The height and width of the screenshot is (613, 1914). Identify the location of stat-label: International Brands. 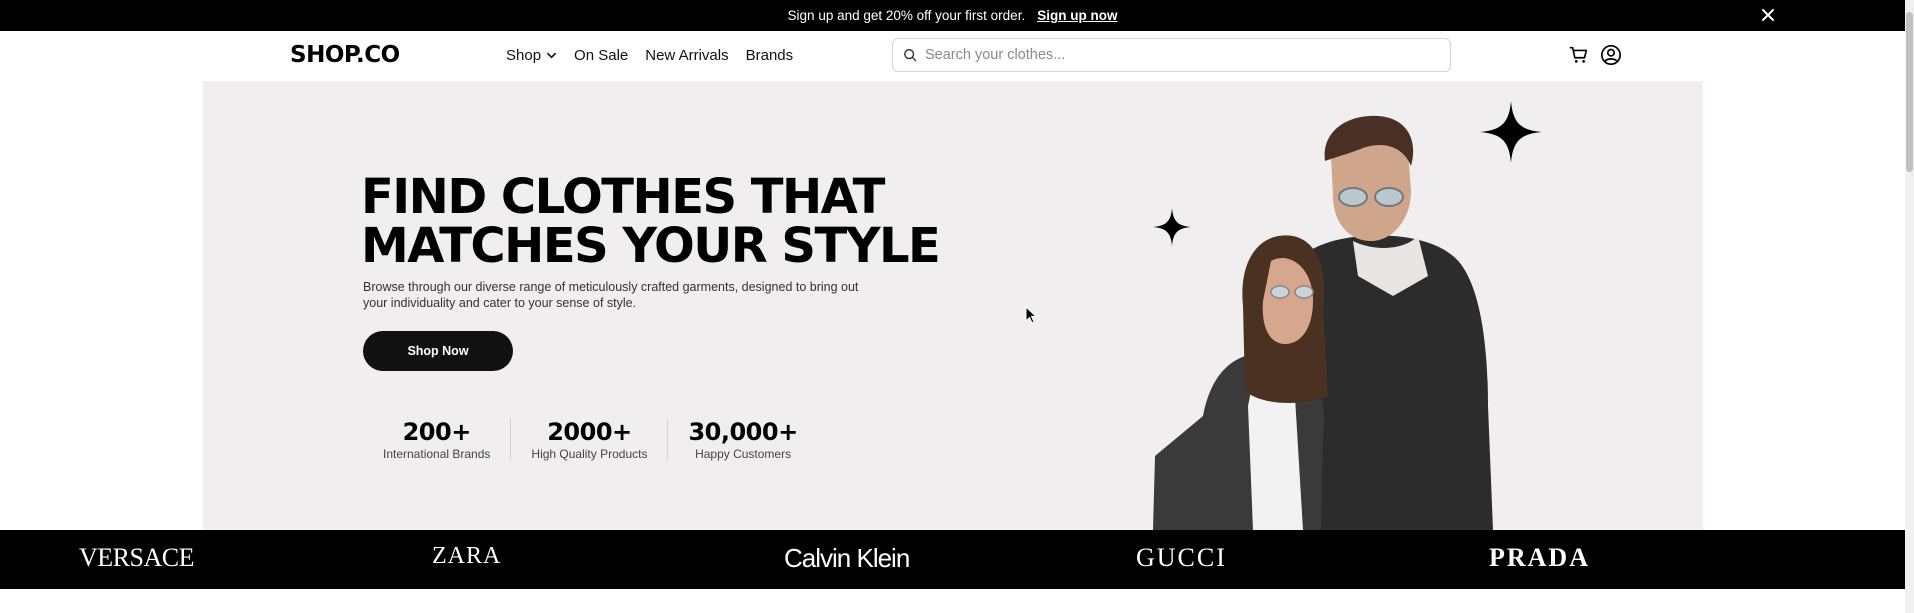
(437, 454).